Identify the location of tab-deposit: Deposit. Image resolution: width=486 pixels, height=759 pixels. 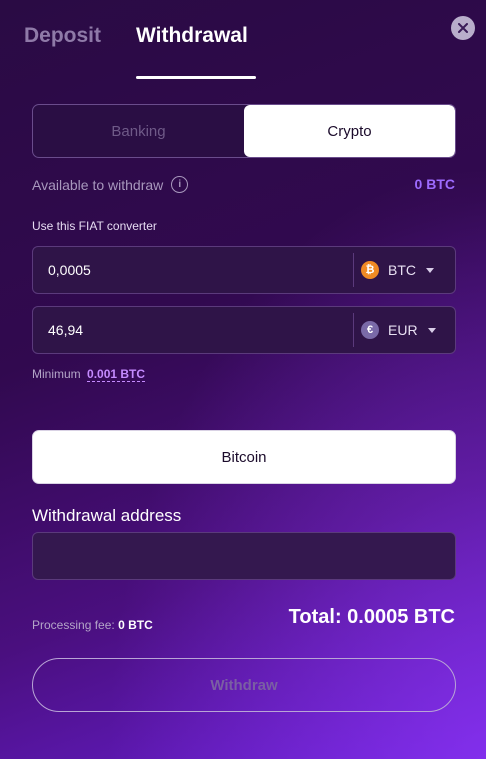
(62, 36).